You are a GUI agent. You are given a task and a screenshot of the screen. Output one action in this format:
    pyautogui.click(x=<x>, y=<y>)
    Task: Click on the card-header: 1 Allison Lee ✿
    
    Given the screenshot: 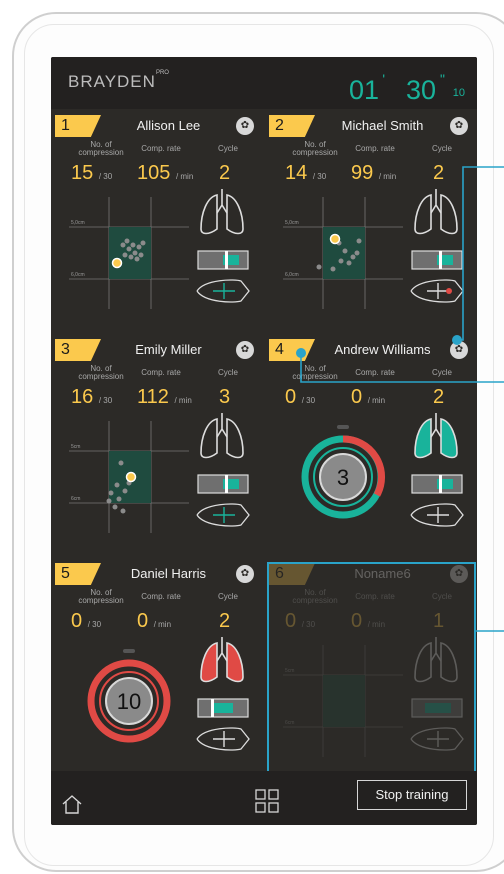 What is the action you would take?
    pyautogui.click(x=158, y=126)
    